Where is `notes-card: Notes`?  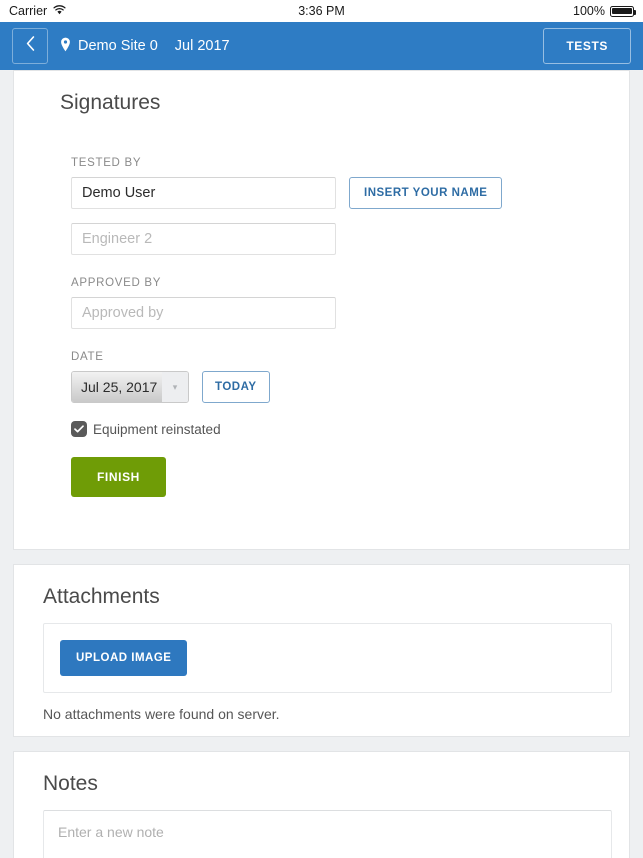
notes-card: Notes is located at coordinates (321, 804).